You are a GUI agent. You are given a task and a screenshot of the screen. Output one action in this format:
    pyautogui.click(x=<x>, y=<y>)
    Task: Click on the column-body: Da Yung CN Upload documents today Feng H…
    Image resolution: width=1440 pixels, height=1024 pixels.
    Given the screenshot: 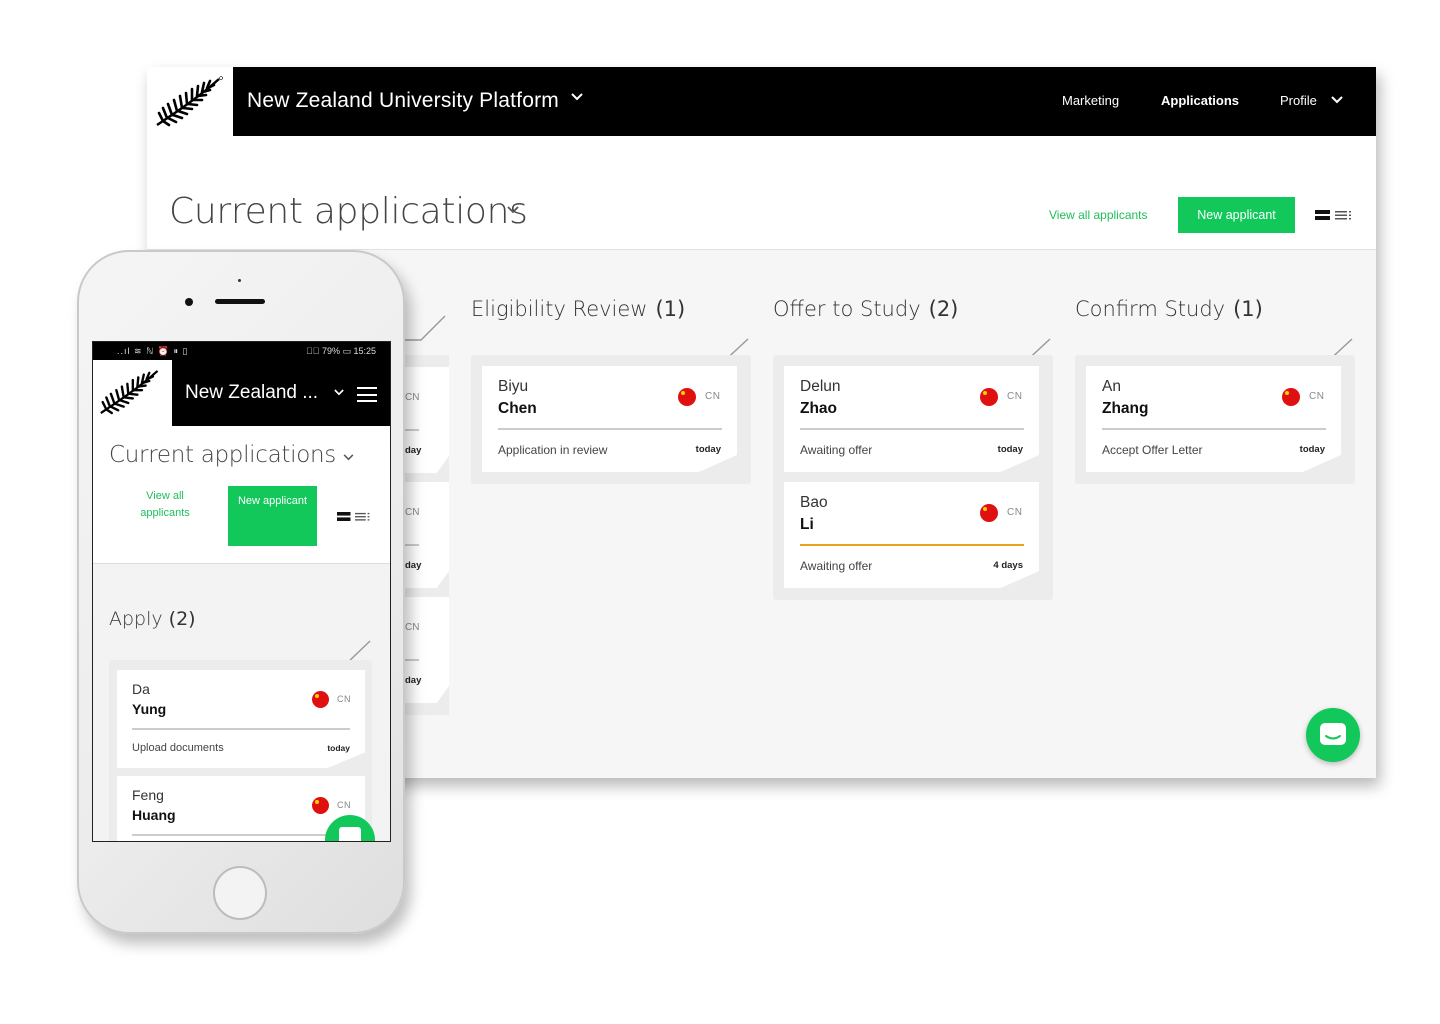 What is the action you would take?
    pyautogui.click(x=240, y=750)
    